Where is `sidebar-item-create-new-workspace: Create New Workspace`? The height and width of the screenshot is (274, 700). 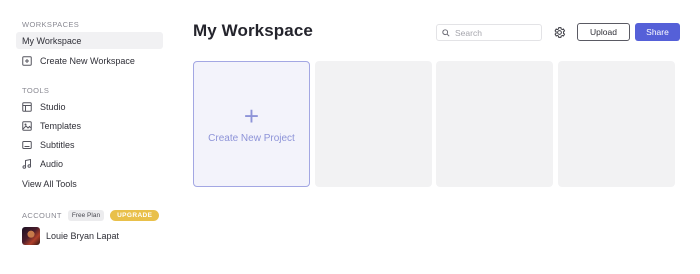
sidebar-item-create-new-workspace: Create New Workspace is located at coordinates (89, 60).